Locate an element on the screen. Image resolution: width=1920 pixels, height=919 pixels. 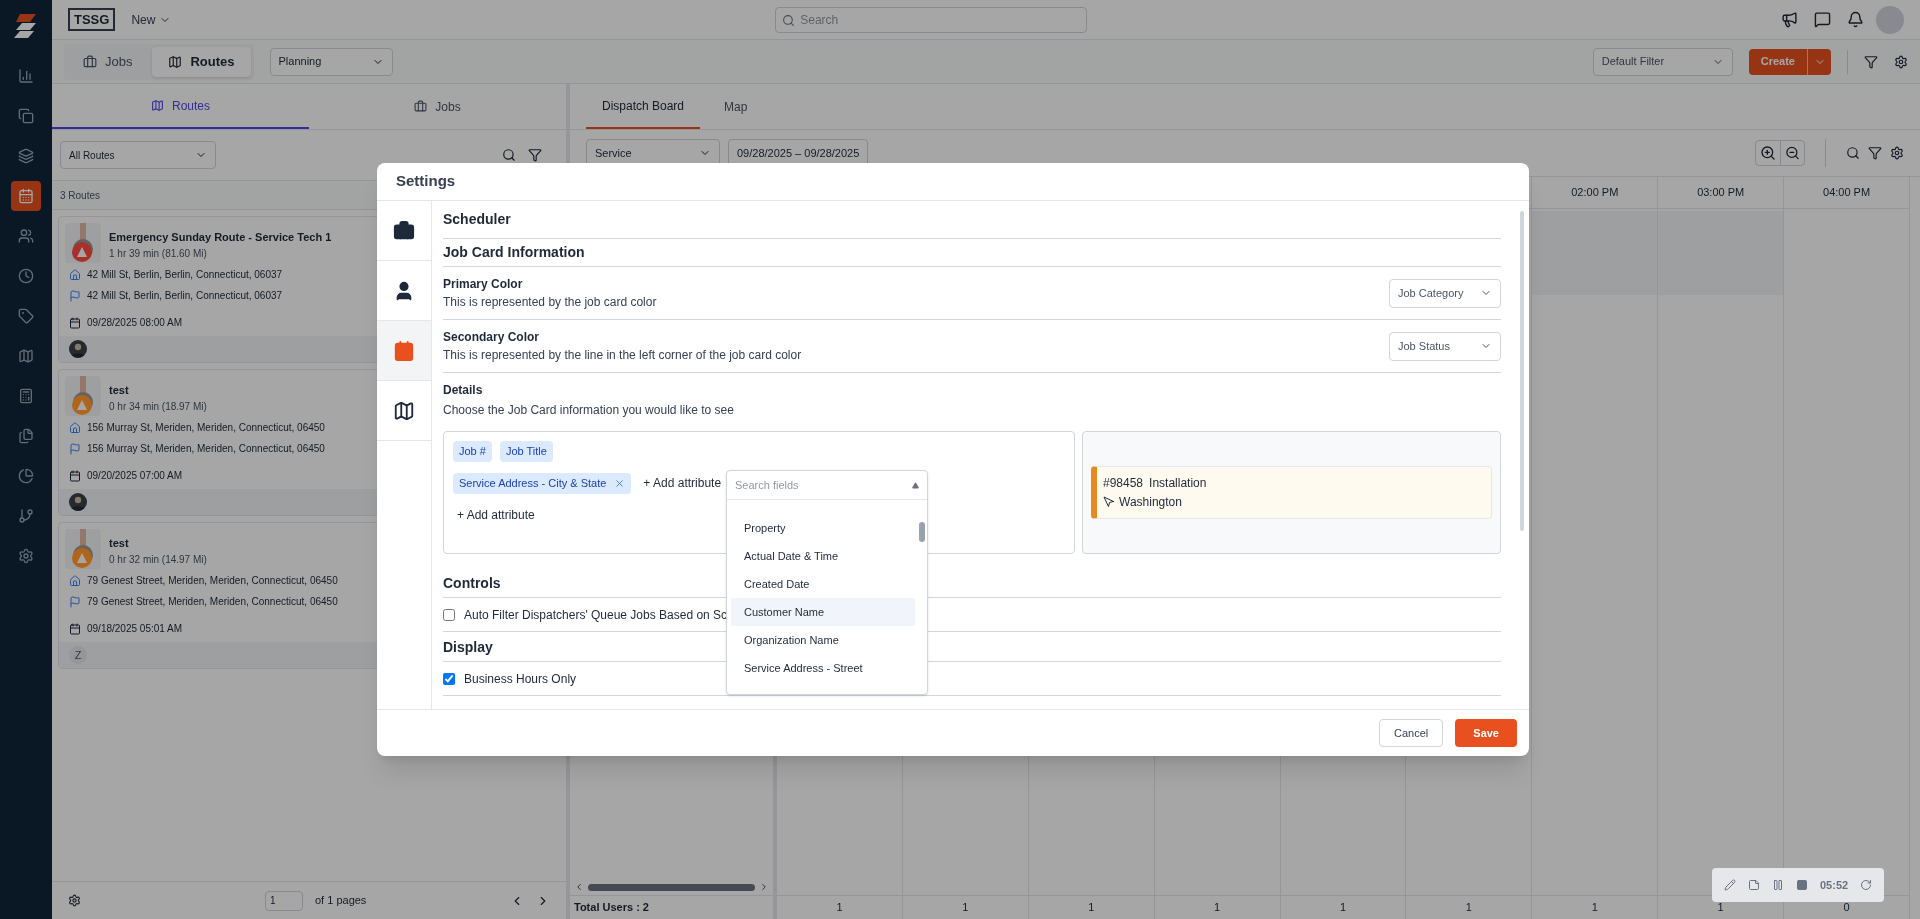
pie-chart-icon is located at coordinates (26, 476).